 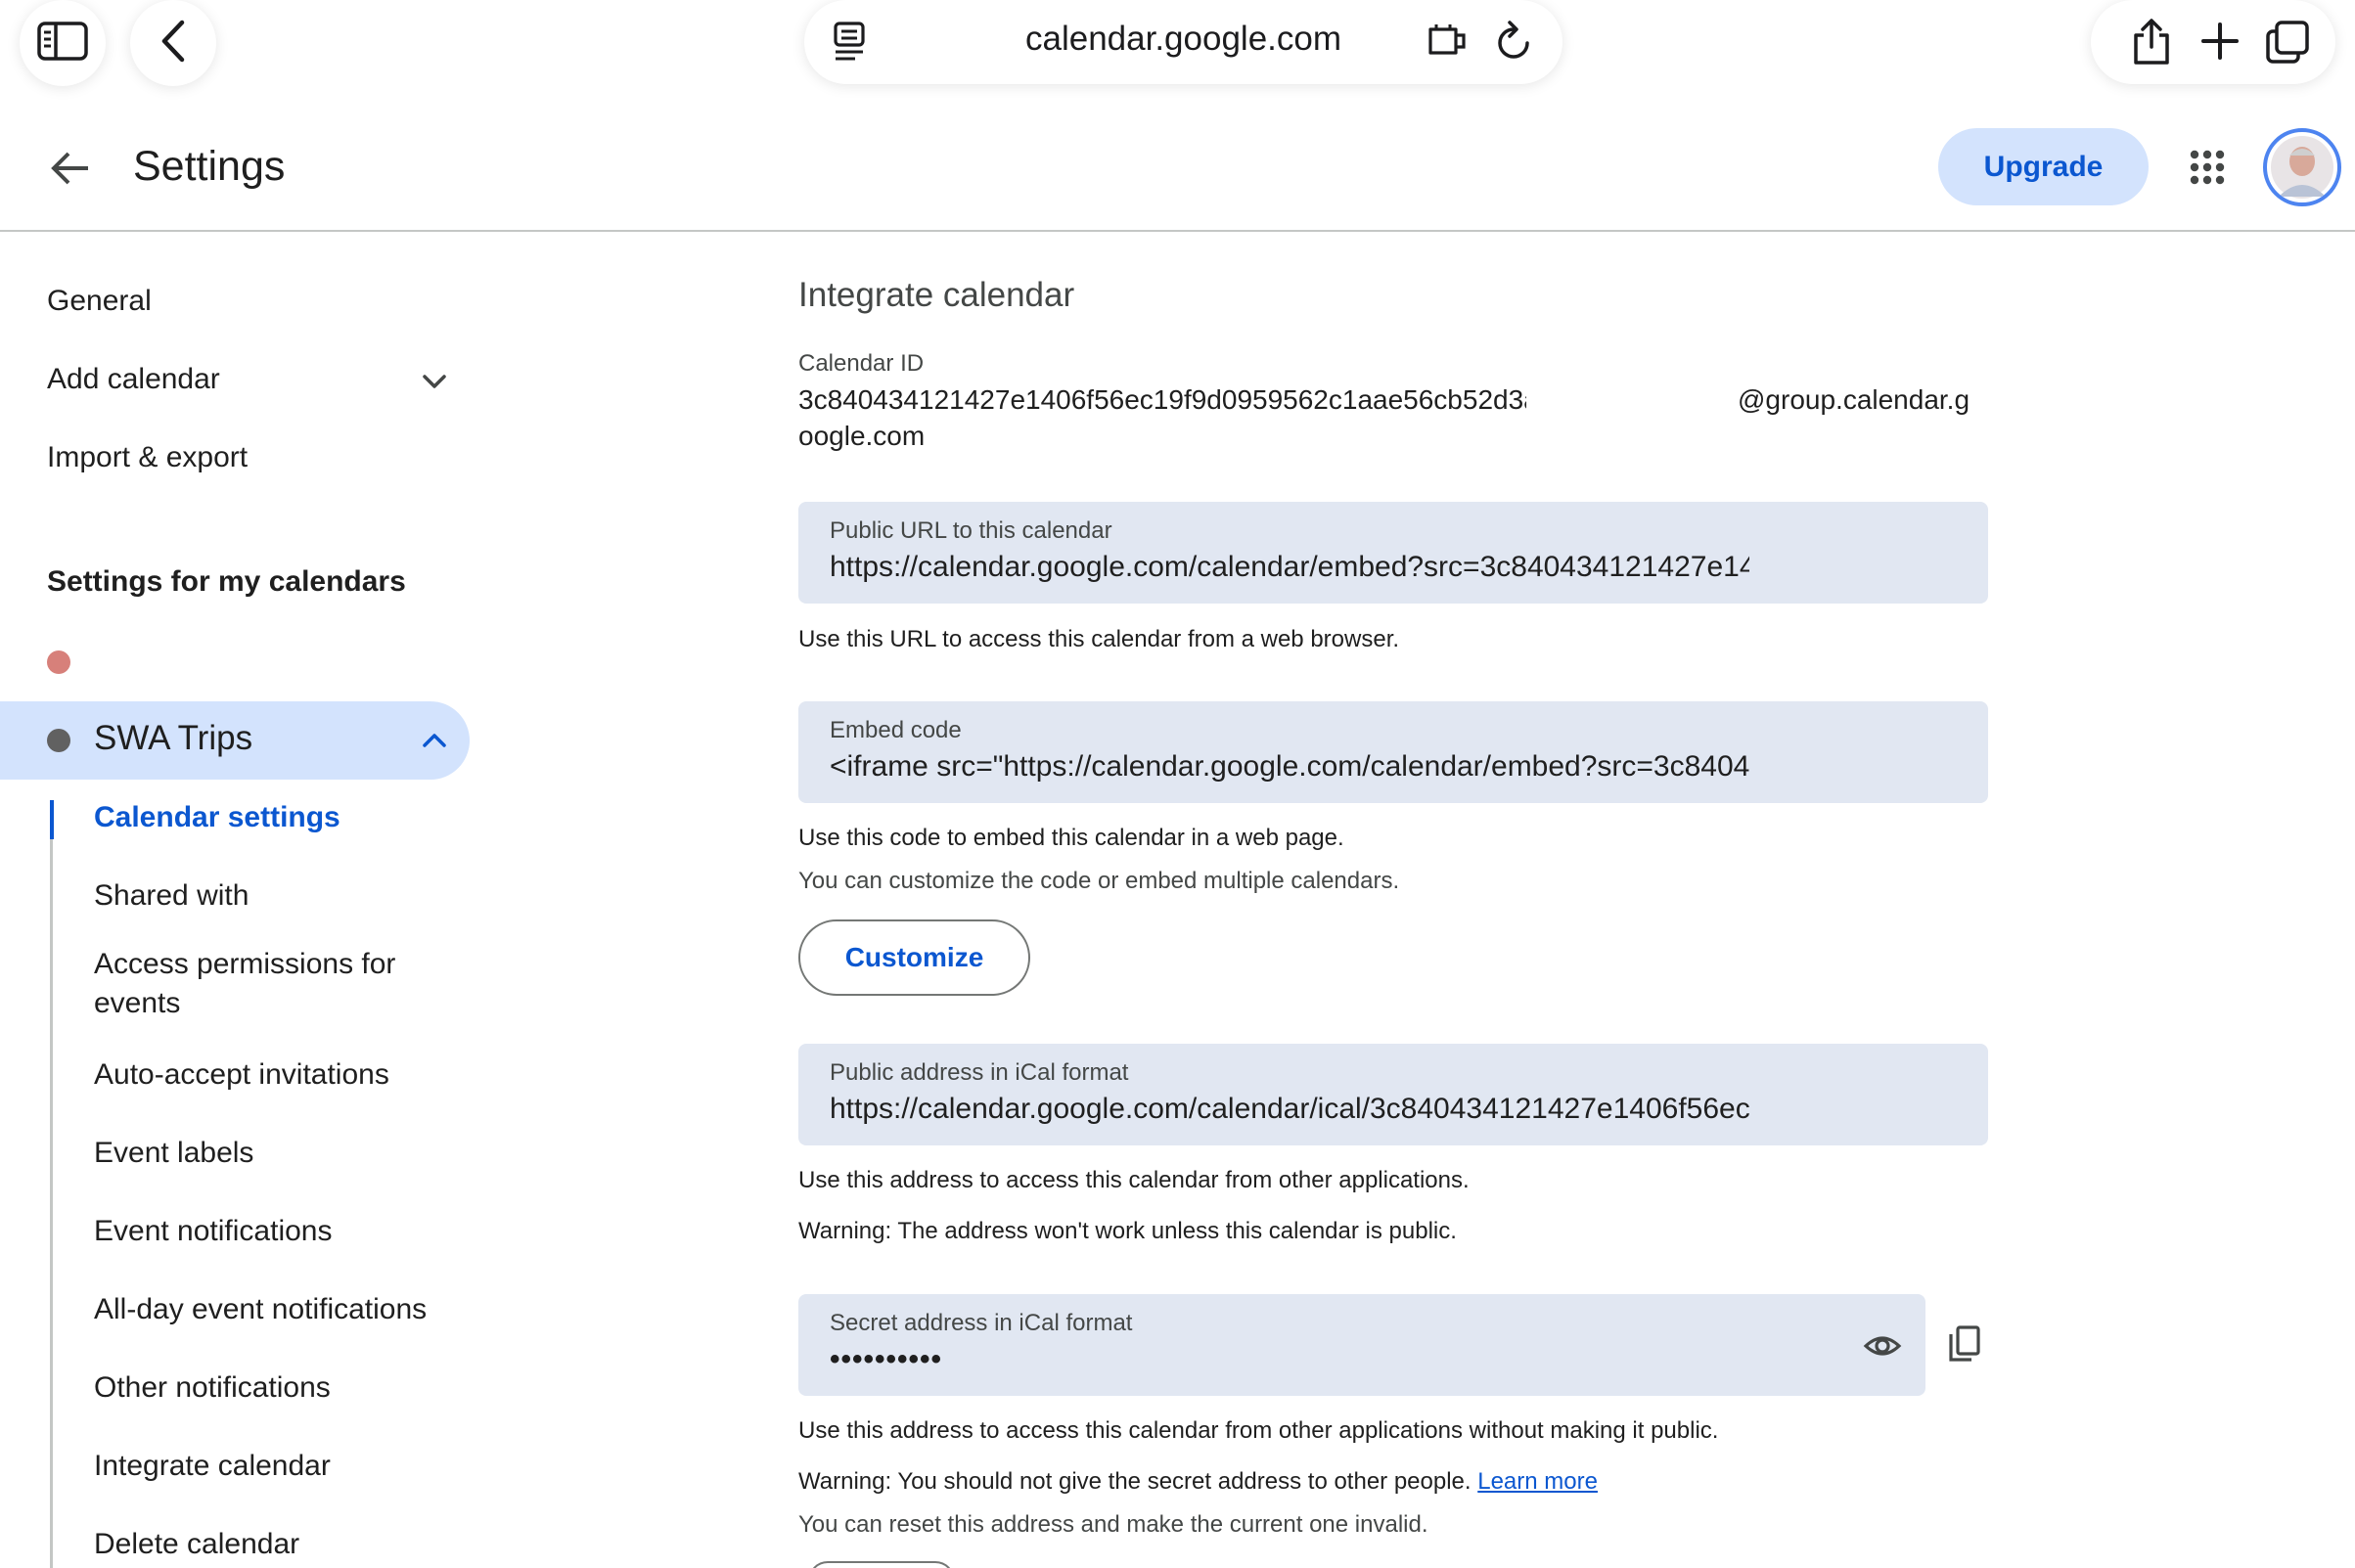 I want to click on chevron-left-icon, so click(x=173, y=43).